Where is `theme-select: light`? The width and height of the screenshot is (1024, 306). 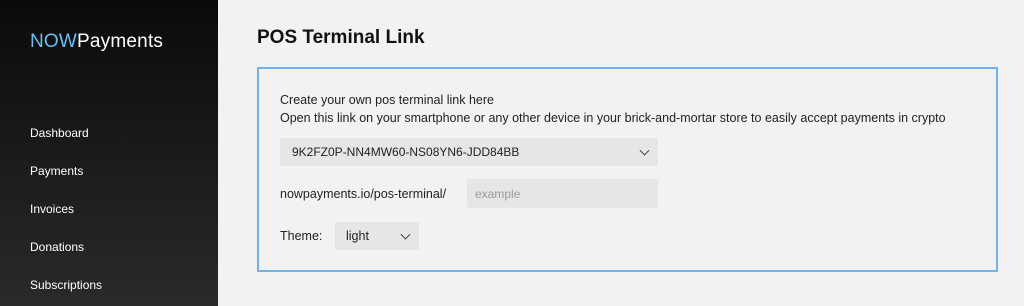 theme-select: light is located at coordinates (377, 236).